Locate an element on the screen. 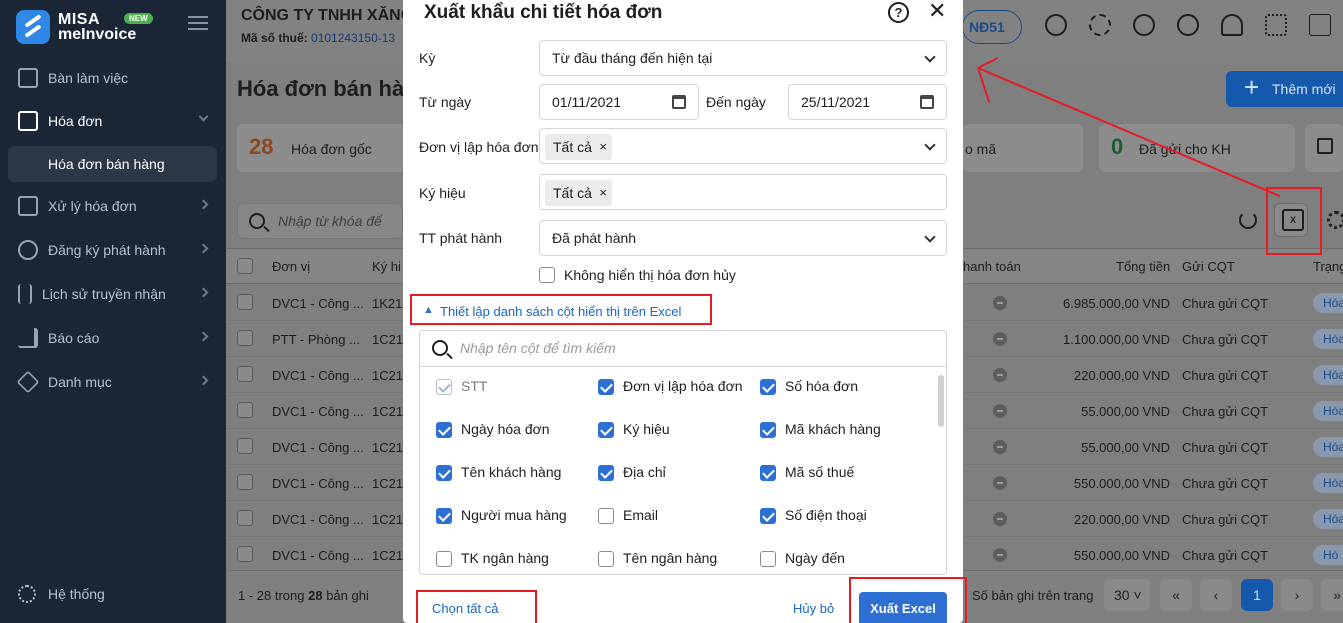 The image size is (1343, 623). bell-icon is located at coordinates (1232, 25).